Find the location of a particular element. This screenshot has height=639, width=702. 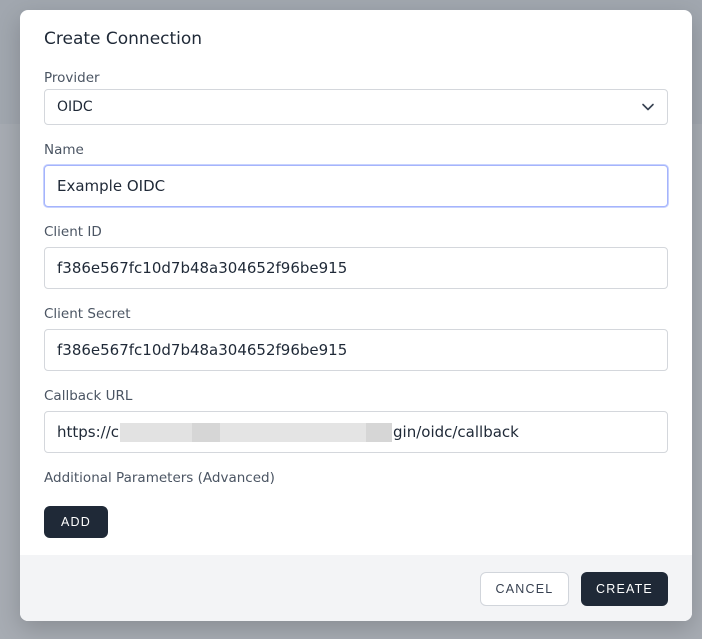

provider-label: Provider is located at coordinates (72, 78).